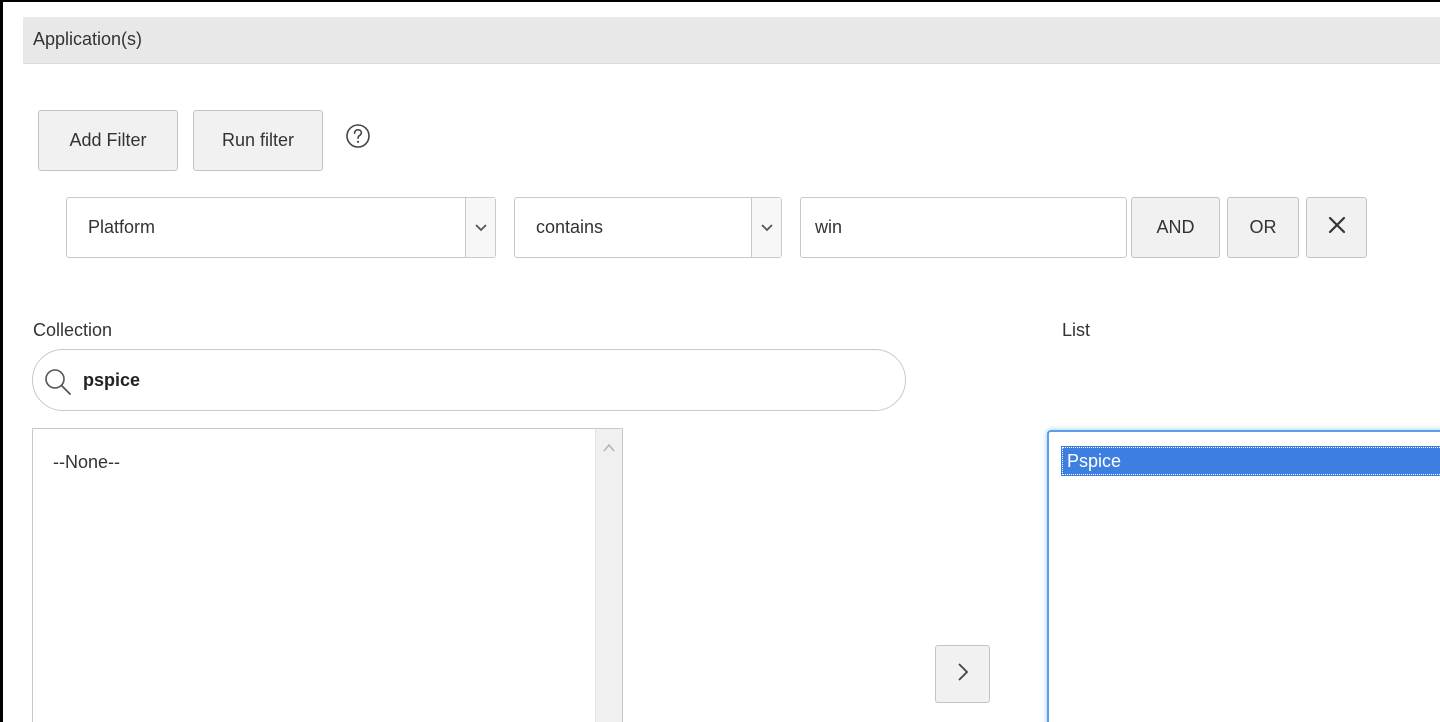  I want to click on remove-filter-button, so click(1336, 227).